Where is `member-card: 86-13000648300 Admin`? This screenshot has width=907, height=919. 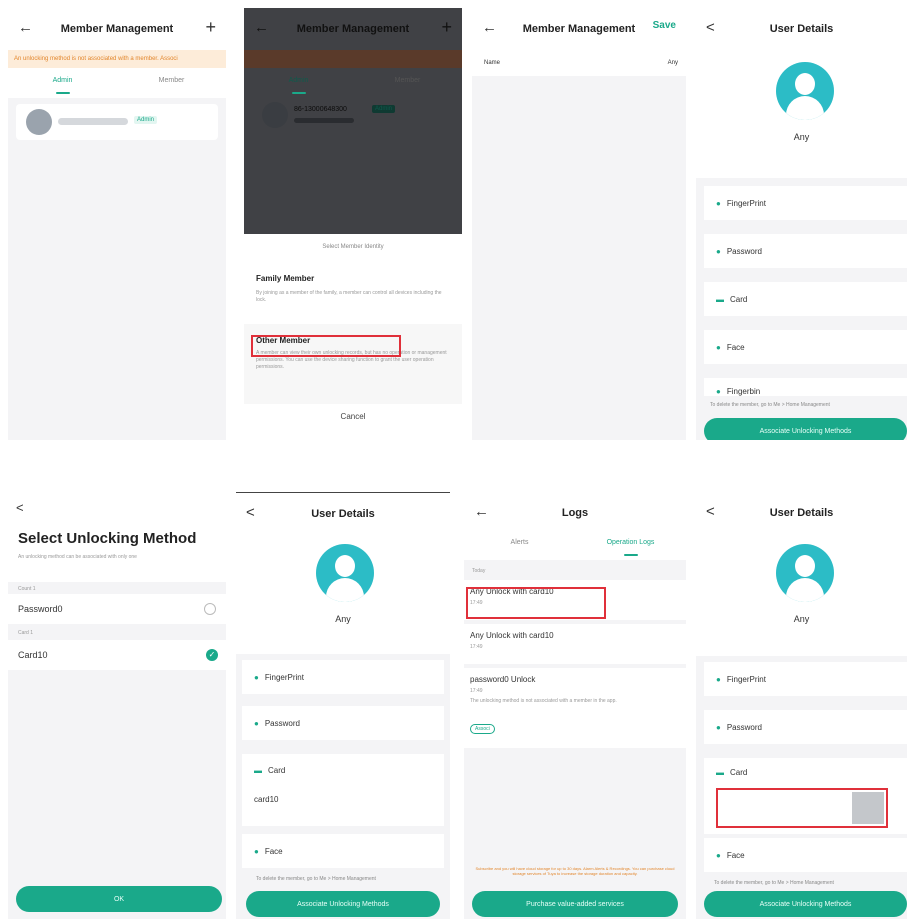
member-card: 86-13000648300 Admin is located at coordinates (353, 116).